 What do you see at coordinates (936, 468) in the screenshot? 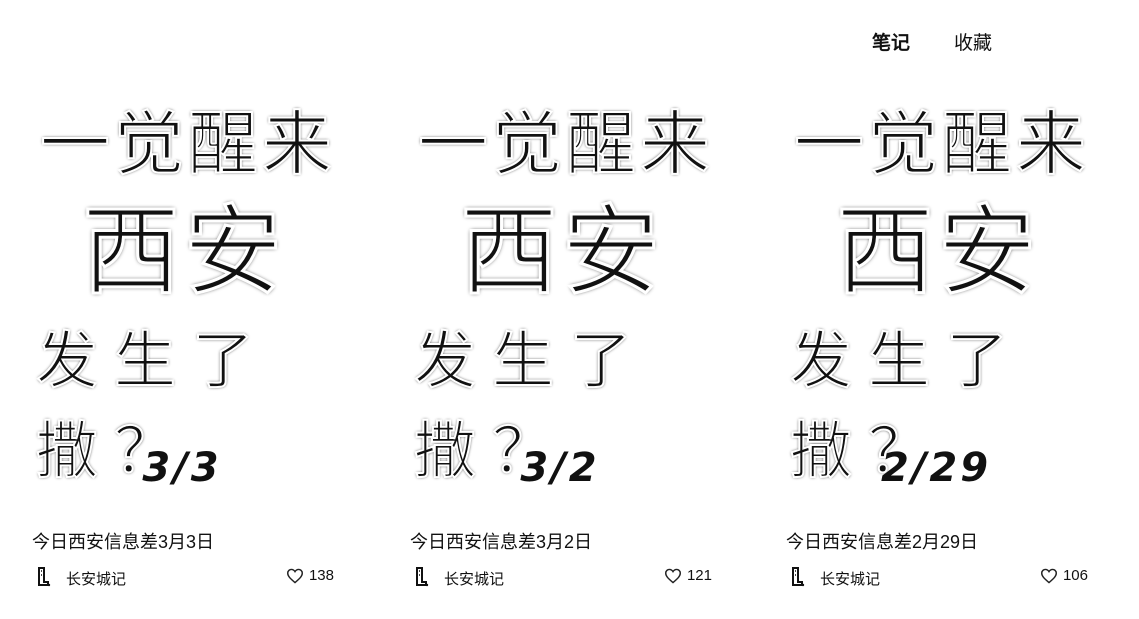
I see `cover-date: 2/29` at bounding box center [936, 468].